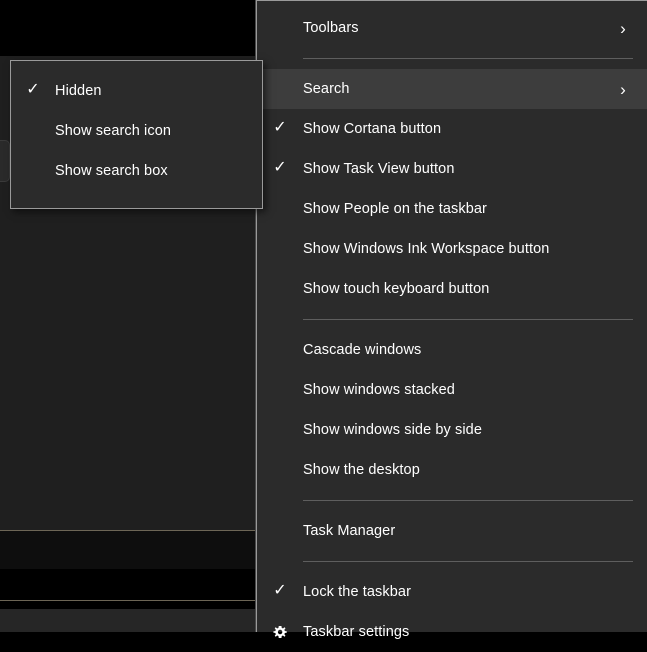  What do you see at coordinates (452, 89) in the screenshot?
I see `menu-item-search: Search ›` at bounding box center [452, 89].